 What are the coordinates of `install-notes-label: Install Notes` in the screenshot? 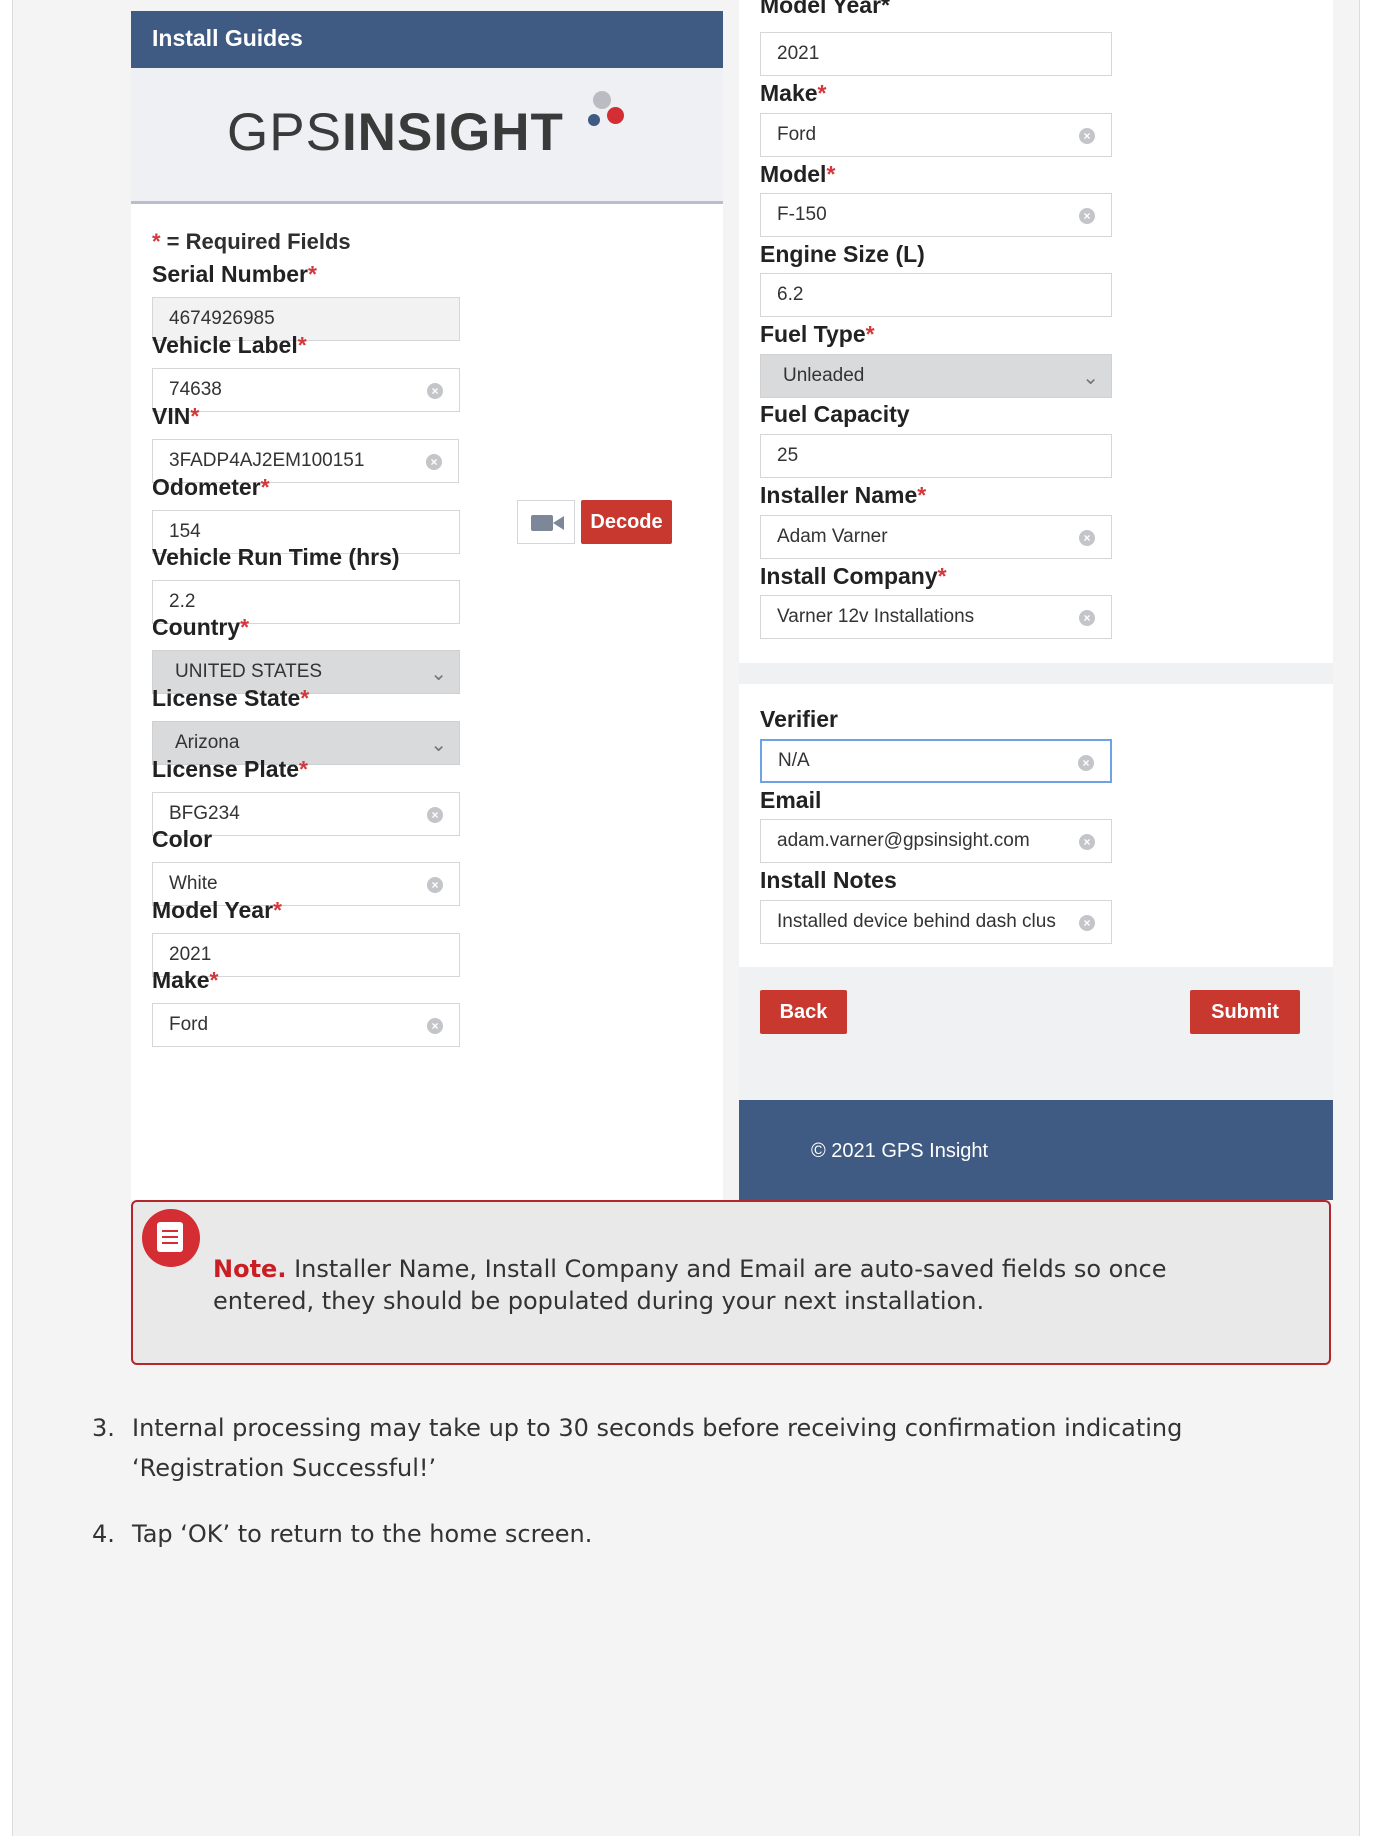 It's located at (828, 880).